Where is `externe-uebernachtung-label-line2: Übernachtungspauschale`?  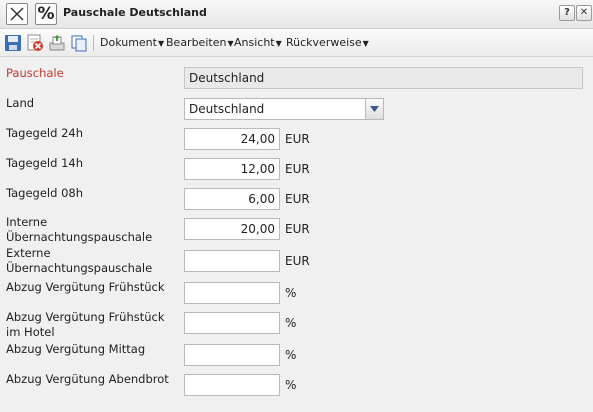 externe-uebernachtung-label-line2: Übernachtungspauschale is located at coordinates (79, 268).